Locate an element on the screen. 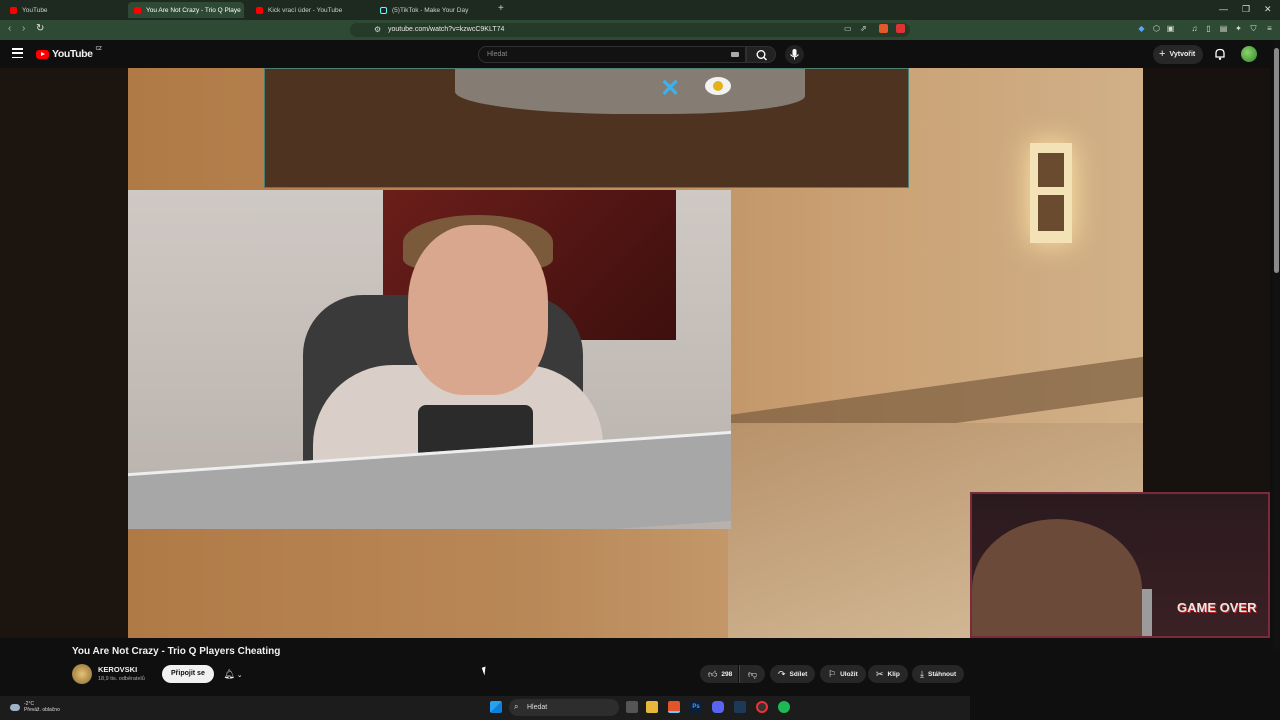 This screenshot has width=1280, height=720. file-explorer-icon is located at coordinates (652, 707).